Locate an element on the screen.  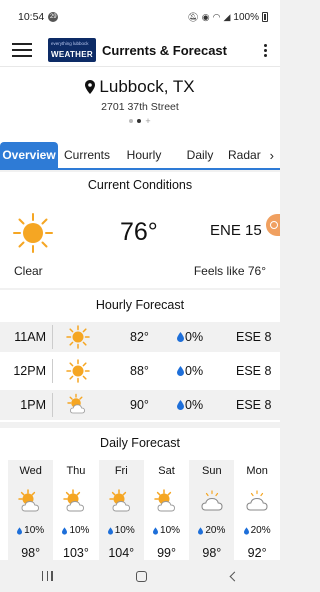
day-column: Mon 20% 92° is located at coordinates (256, 510).